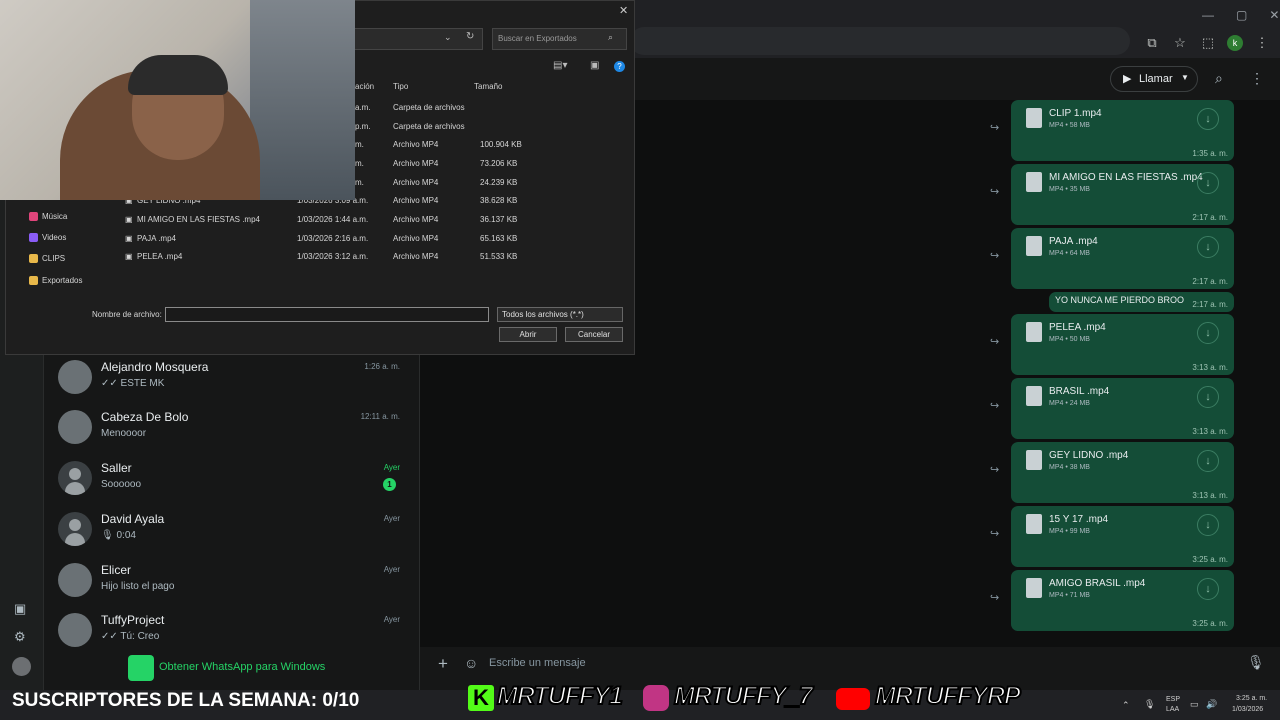  I want to click on nav-item: Música, so click(48, 216).